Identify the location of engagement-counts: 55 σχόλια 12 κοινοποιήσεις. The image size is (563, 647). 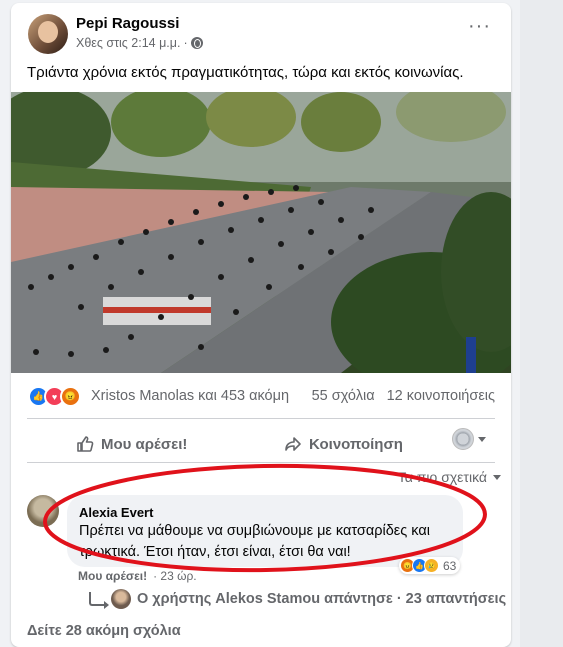
(403, 396).